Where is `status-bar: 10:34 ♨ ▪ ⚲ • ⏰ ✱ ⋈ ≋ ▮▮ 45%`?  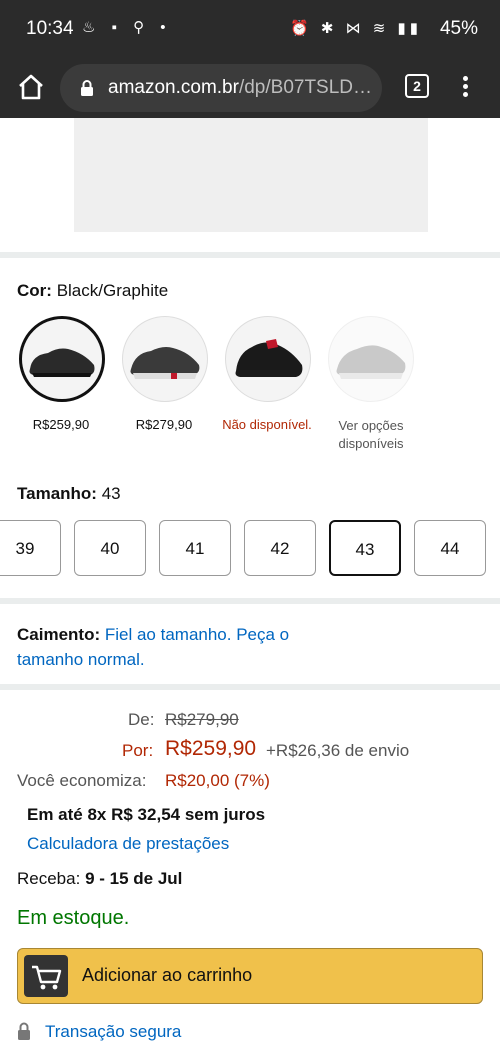 status-bar: 10:34 ♨ ▪ ⚲ • ⏰ ✱ ⋈ ≋ ▮▮ 45% is located at coordinates (250, 29).